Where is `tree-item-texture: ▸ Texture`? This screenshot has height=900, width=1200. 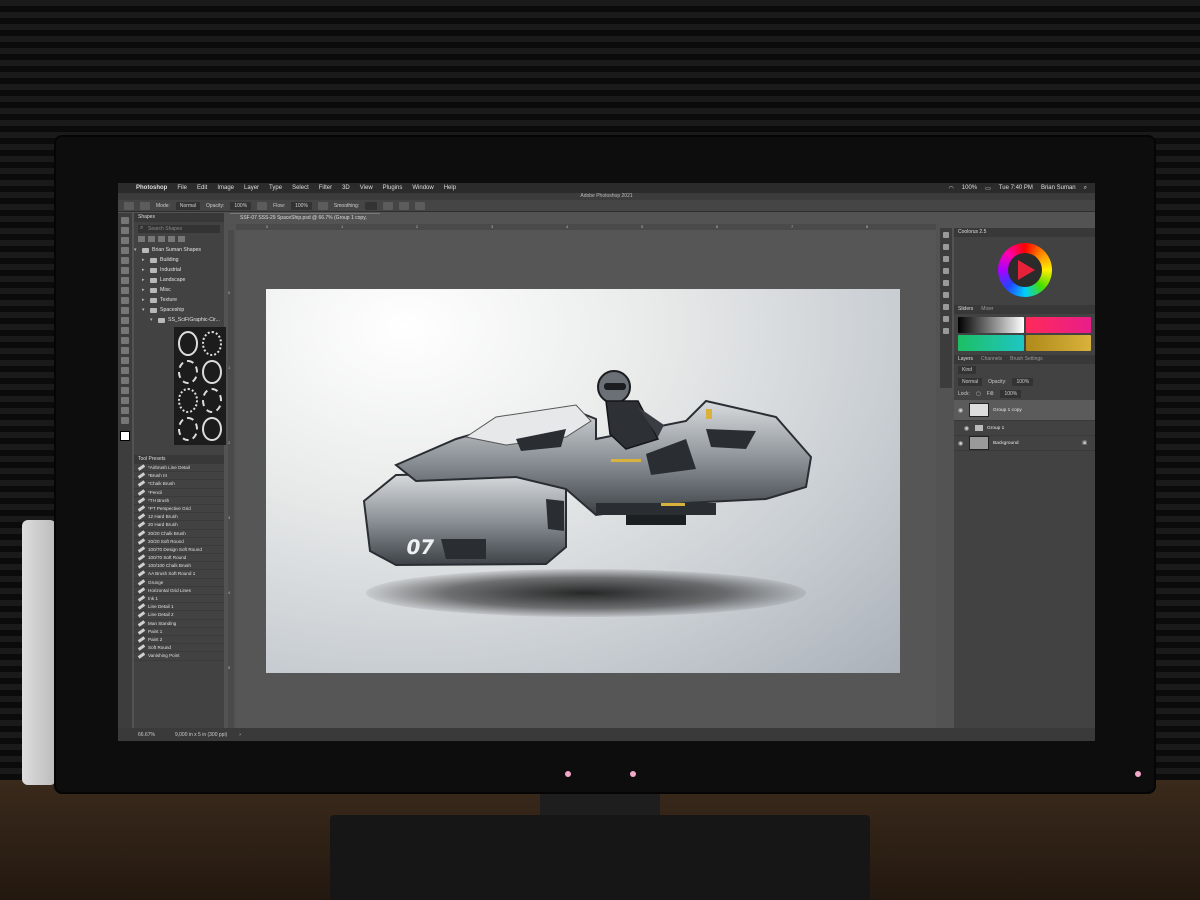 tree-item-texture: ▸ Texture is located at coordinates (179, 300).